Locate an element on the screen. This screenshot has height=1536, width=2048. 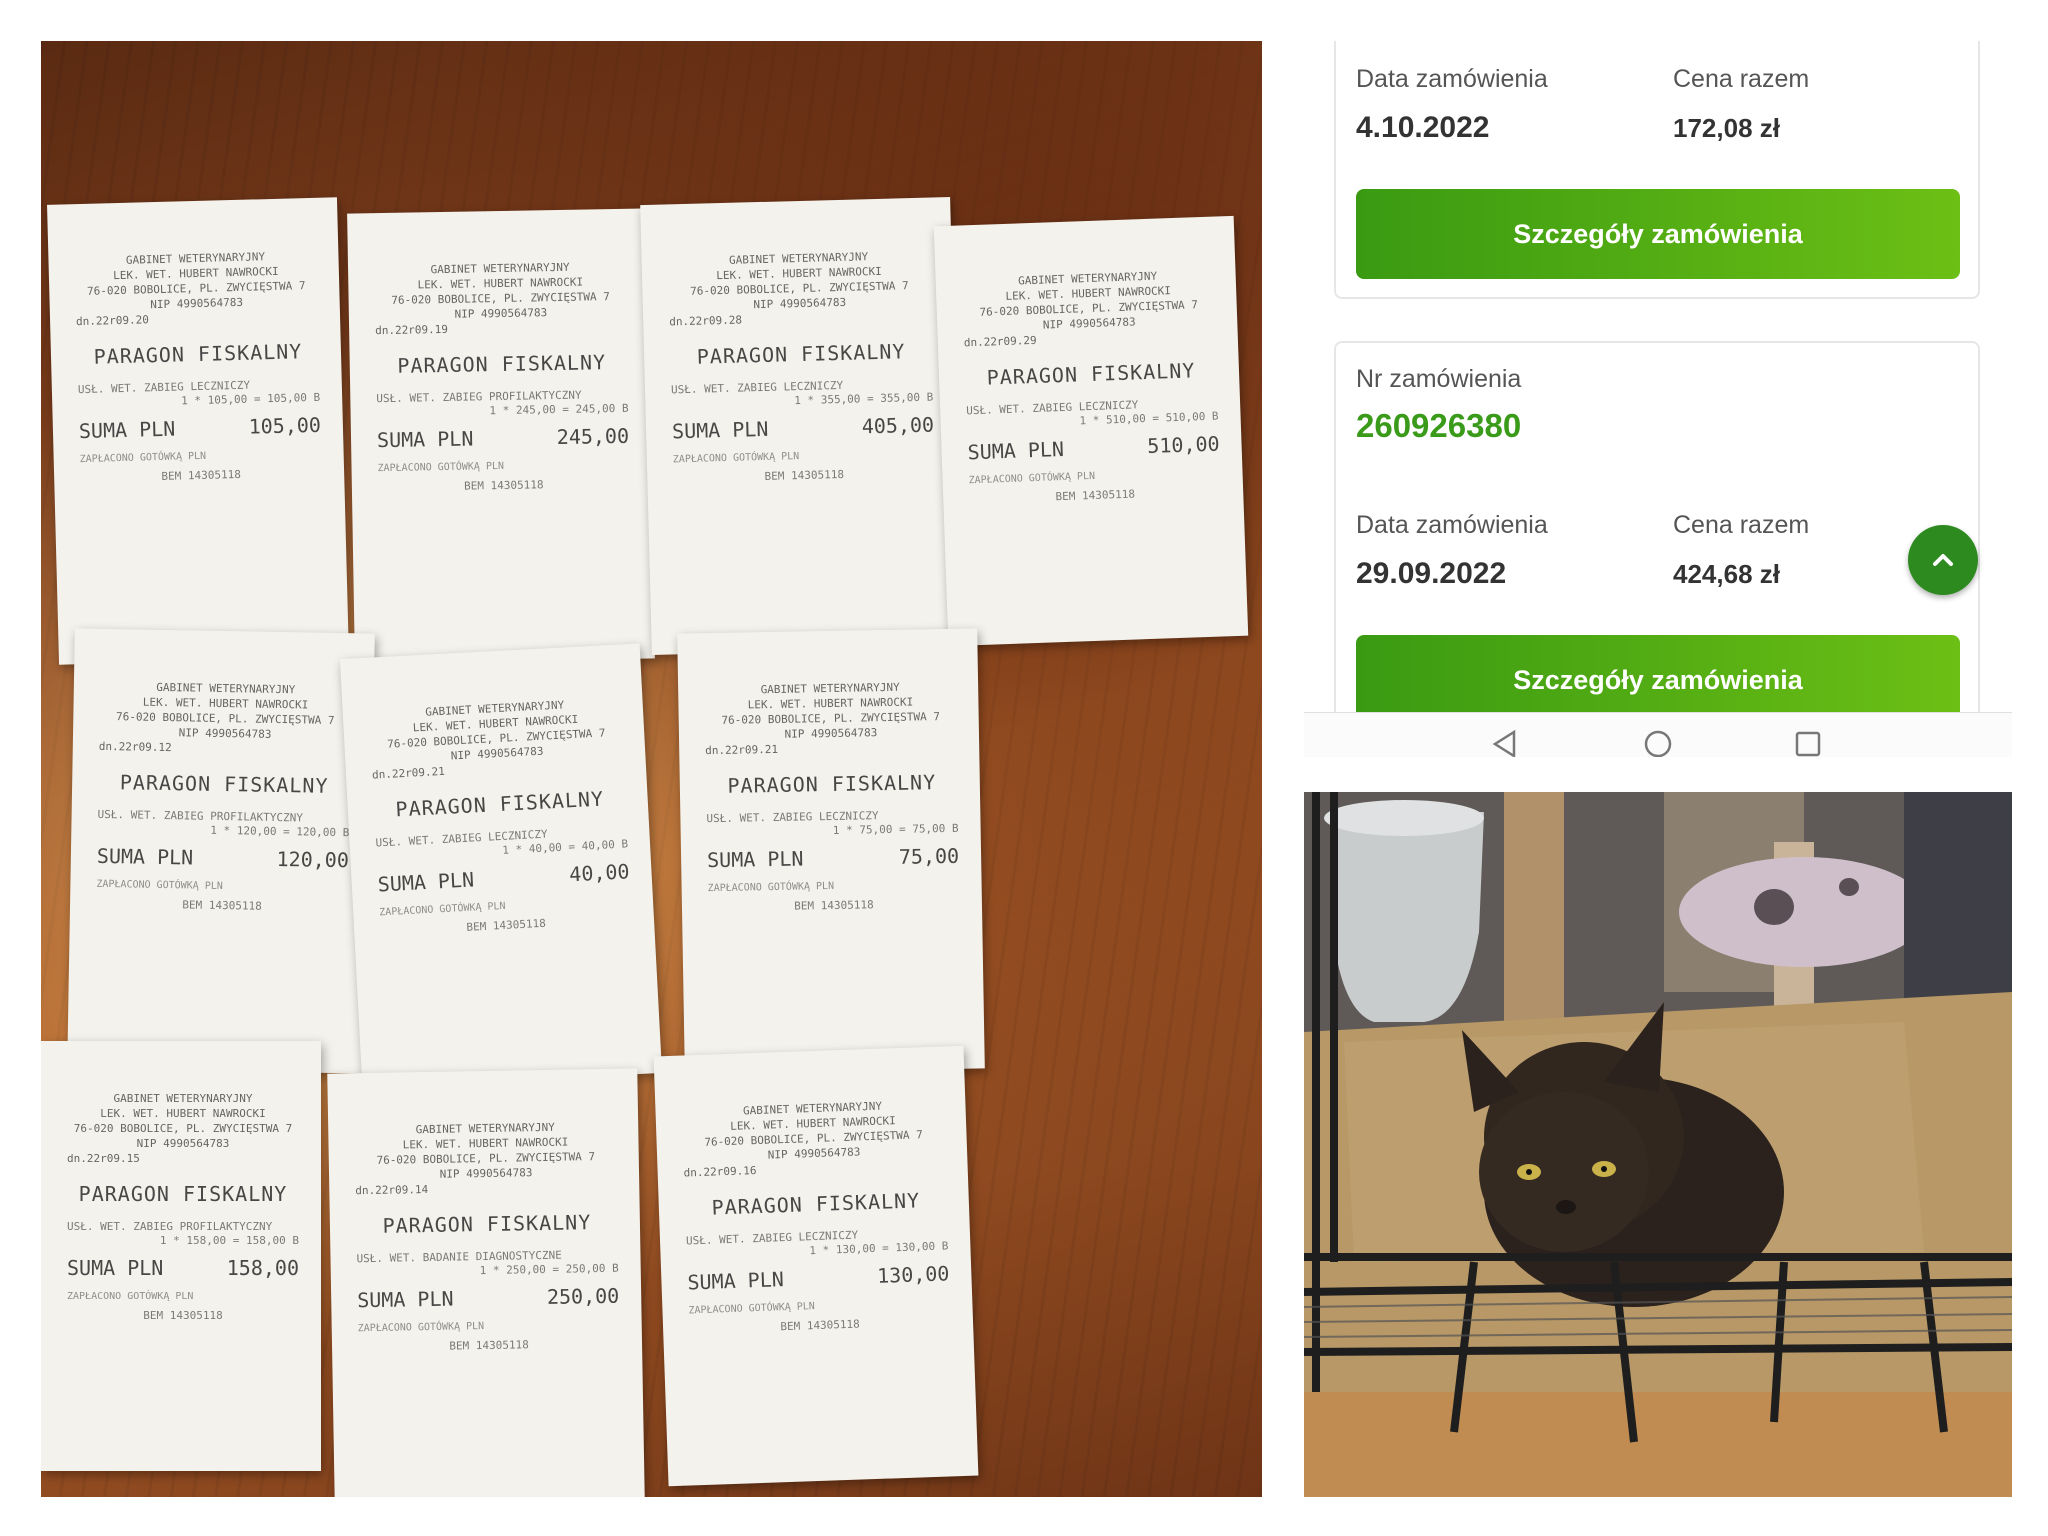
receipt-calc: 1 * 120,00 = 120,00 B is located at coordinates (280, 831).